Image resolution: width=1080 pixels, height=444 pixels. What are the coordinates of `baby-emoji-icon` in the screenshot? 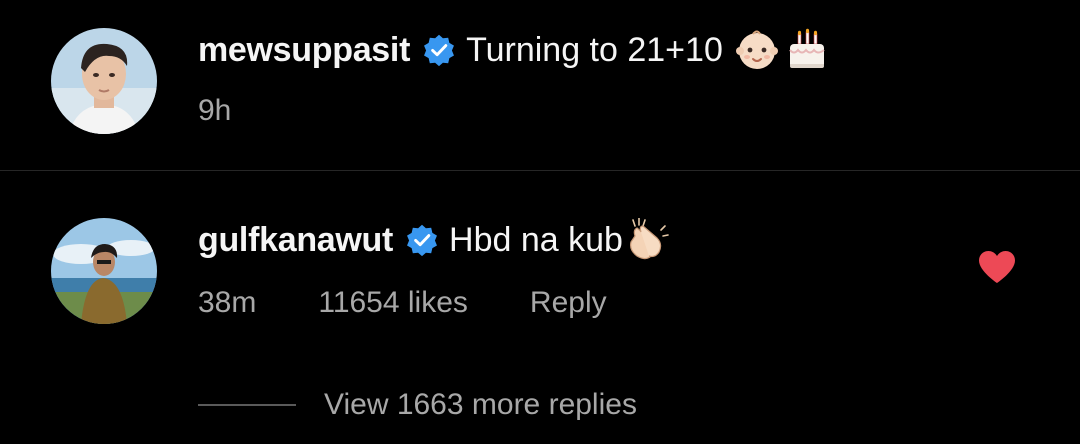 It's located at (757, 50).